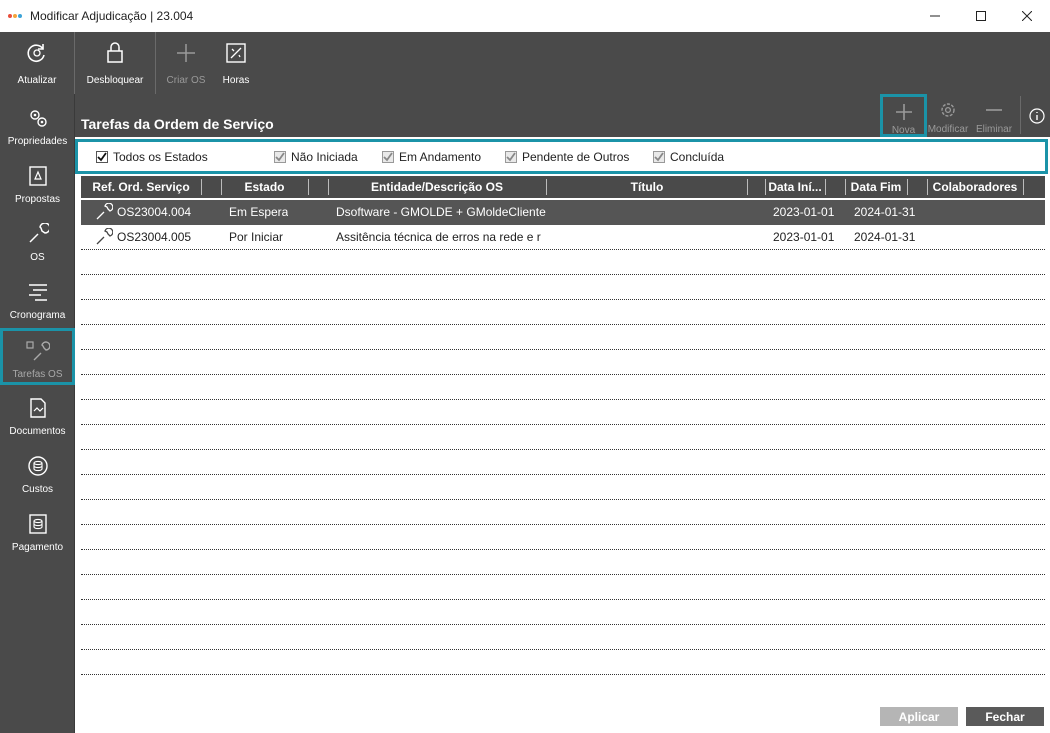 This screenshot has height=733, width=1050. I want to click on filter-all-states: Todos os Estados, so click(152, 157).